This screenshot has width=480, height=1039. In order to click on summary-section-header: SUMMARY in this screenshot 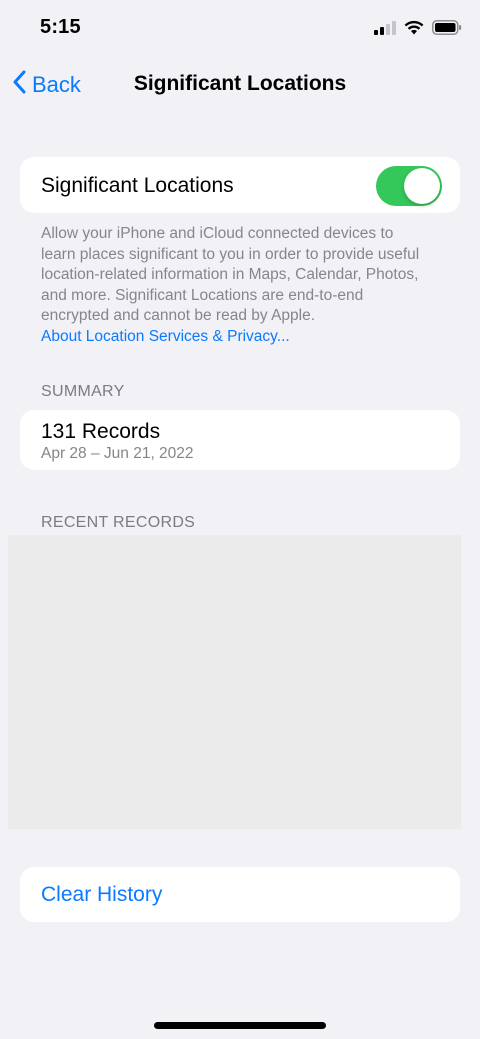, I will do `click(83, 391)`.